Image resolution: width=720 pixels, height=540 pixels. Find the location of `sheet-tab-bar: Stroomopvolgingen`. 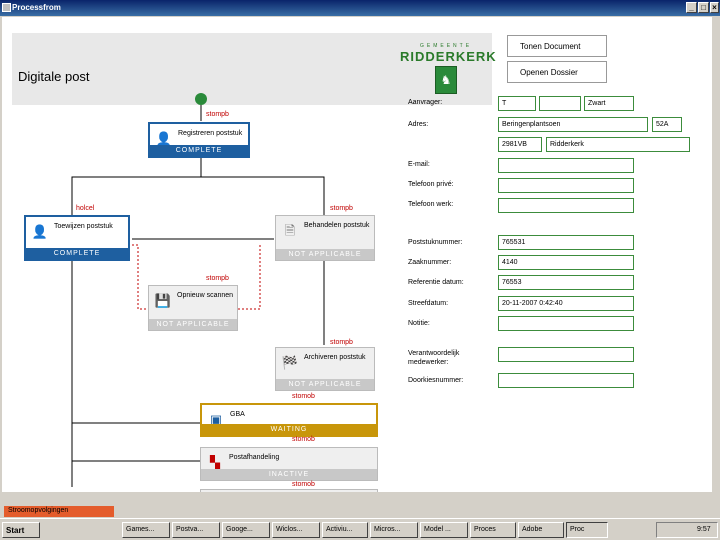

sheet-tab-bar: Stroomopvolgingen is located at coordinates (360, 512).